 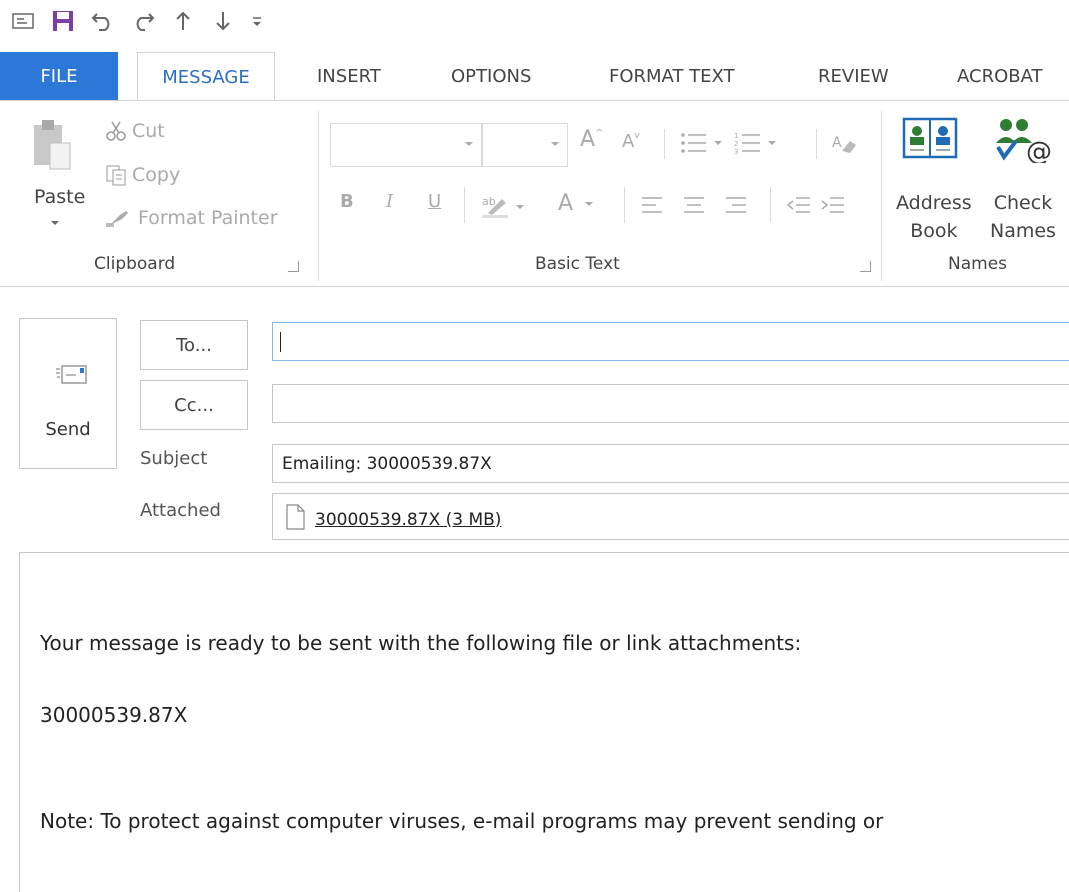 What do you see at coordinates (68, 393) in the screenshot?
I see `send-button: Send` at bounding box center [68, 393].